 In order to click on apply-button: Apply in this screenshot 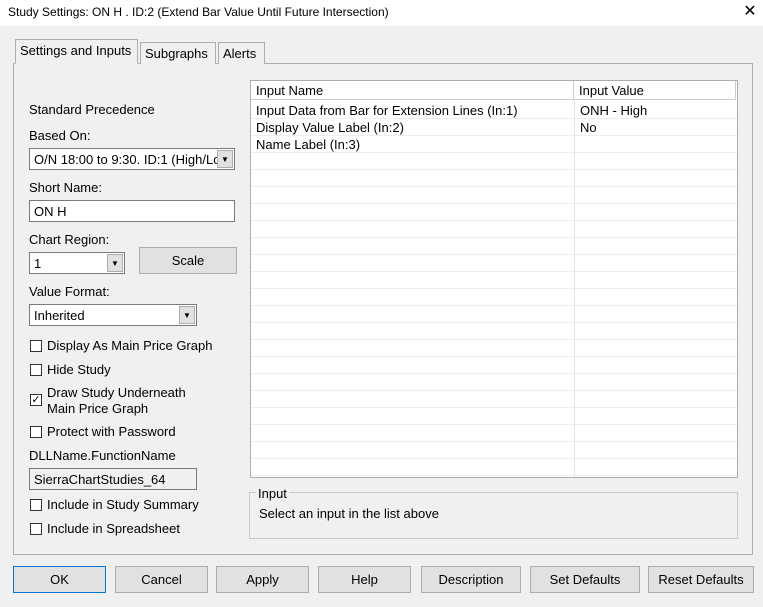, I will do `click(262, 579)`.